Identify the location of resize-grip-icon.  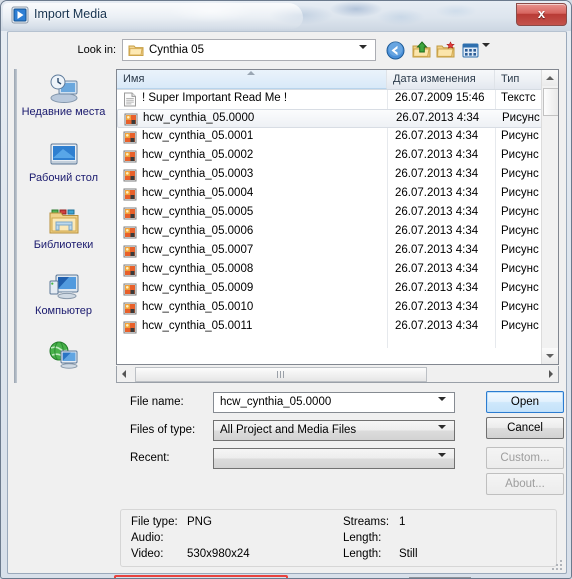
(557, 565).